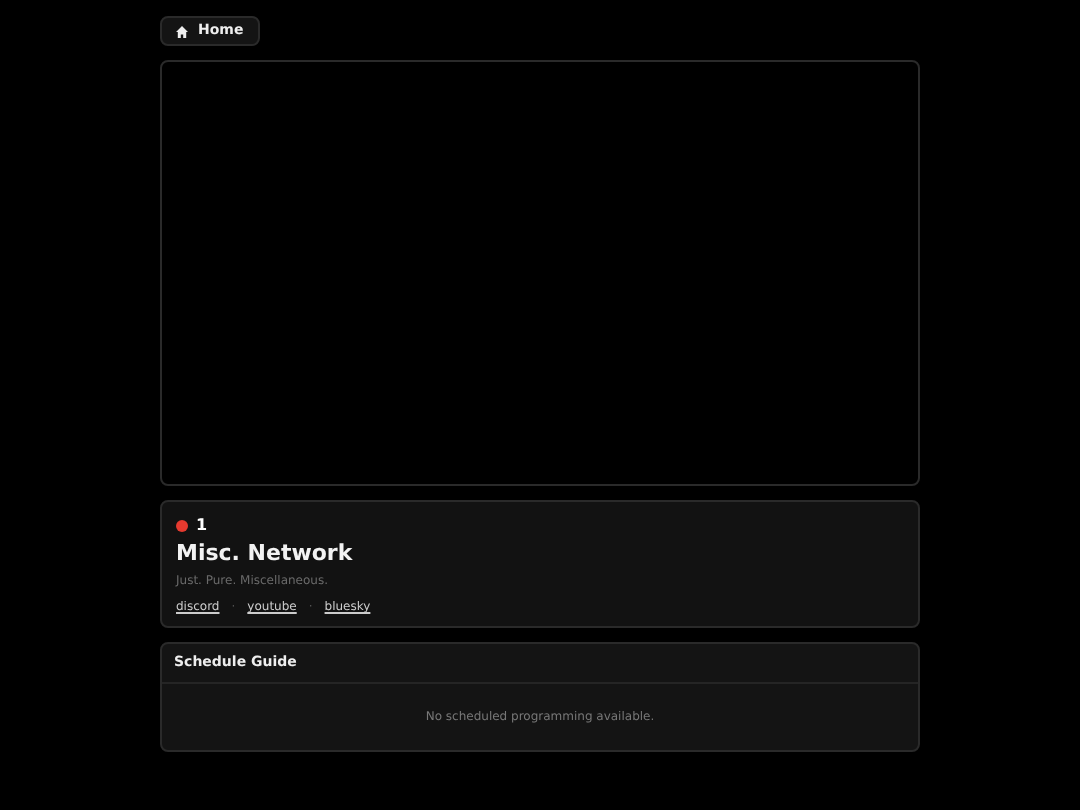 This screenshot has height=810, width=1080. Describe the element at coordinates (265, 554) in the screenshot. I see `channel-name: Misc. Network` at that location.